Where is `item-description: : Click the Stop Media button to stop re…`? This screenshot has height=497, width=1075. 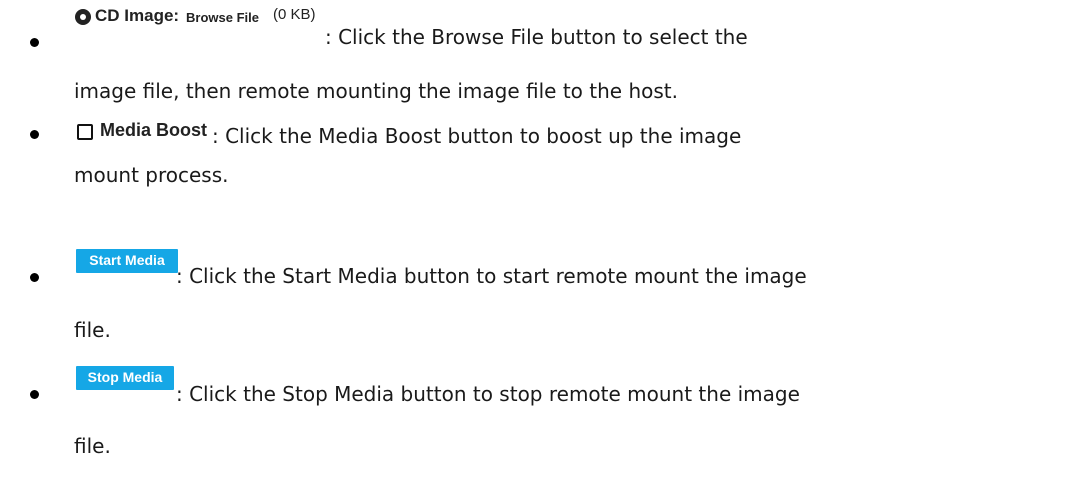
item-description: : Click the Stop Media button to stop re… is located at coordinates (488, 394).